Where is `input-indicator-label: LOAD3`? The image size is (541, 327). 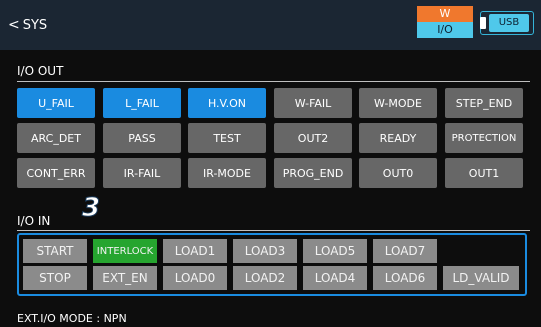
input-indicator-label: LOAD3 is located at coordinates (265, 251).